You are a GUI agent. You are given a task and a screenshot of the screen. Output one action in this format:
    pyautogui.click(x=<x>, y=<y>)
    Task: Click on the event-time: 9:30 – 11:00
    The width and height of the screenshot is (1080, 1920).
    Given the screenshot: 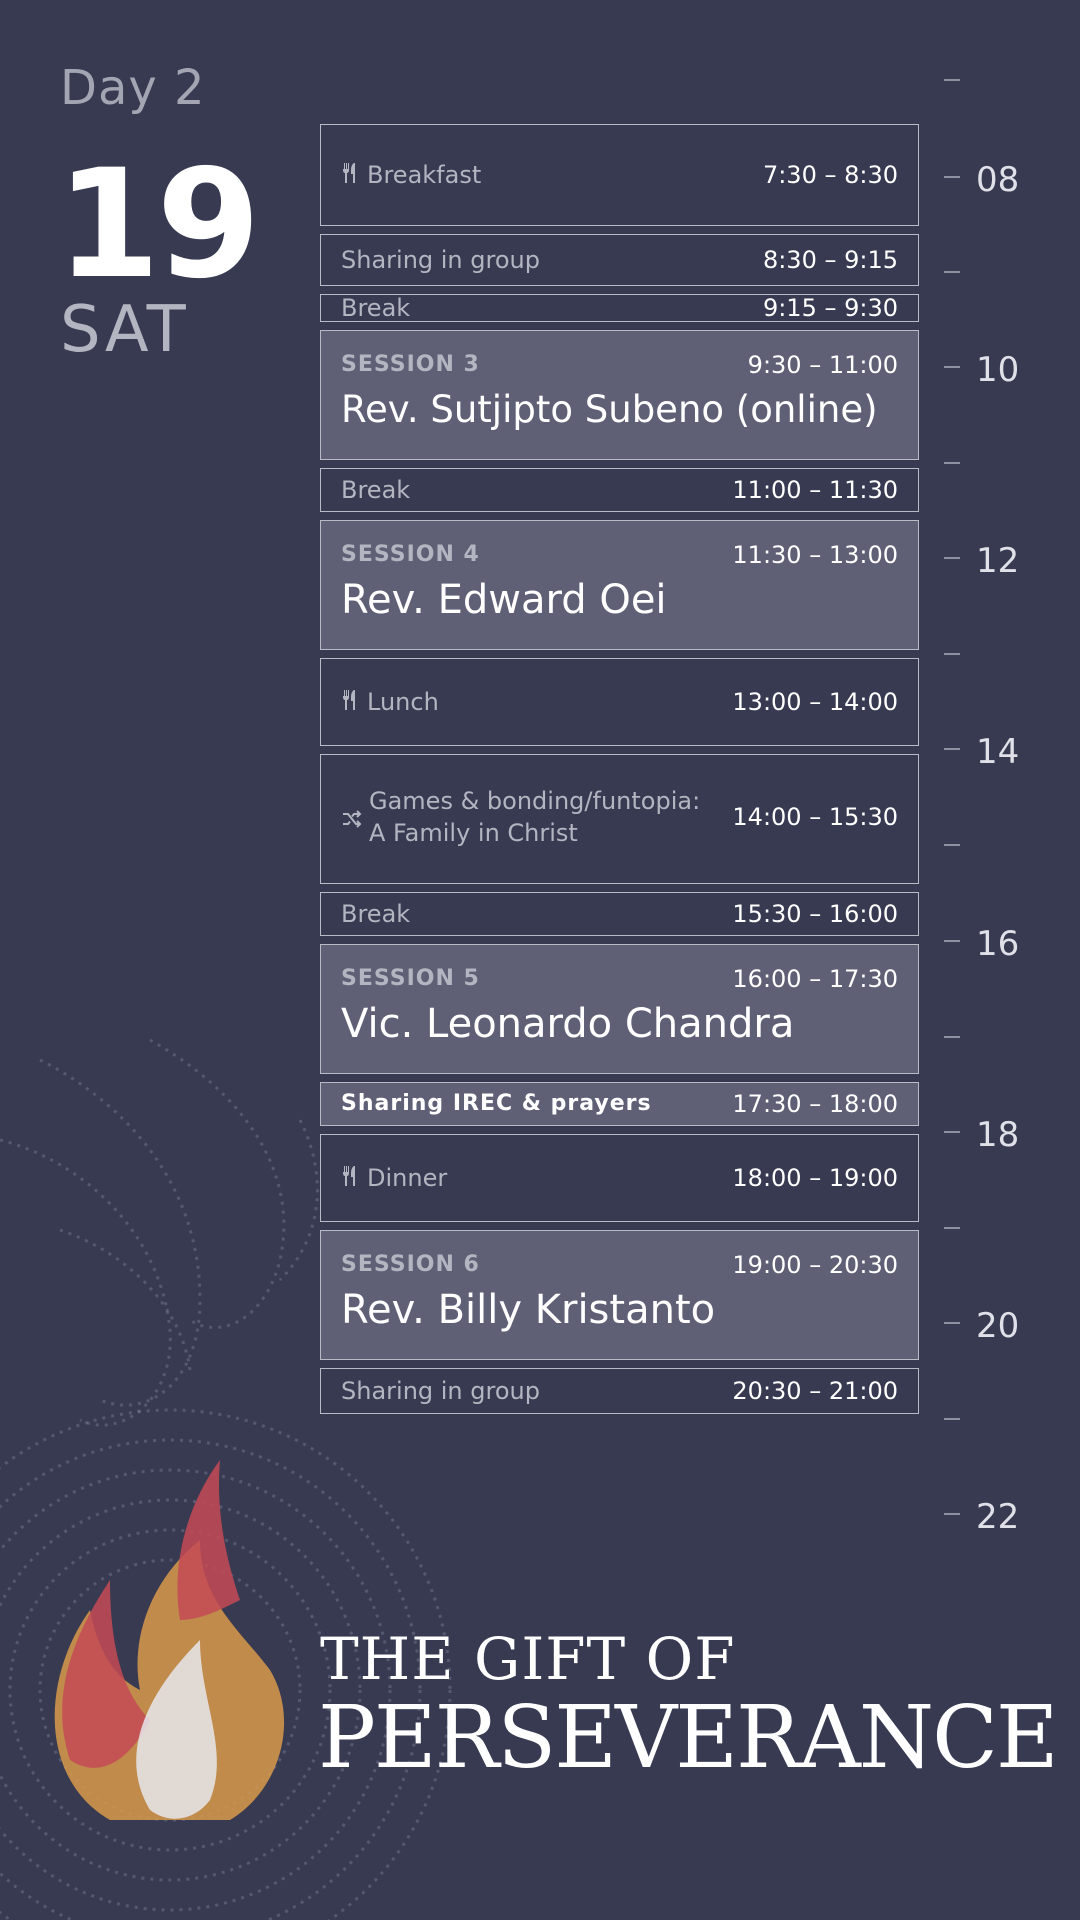 What is the action you would take?
    pyautogui.click(x=822, y=365)
    